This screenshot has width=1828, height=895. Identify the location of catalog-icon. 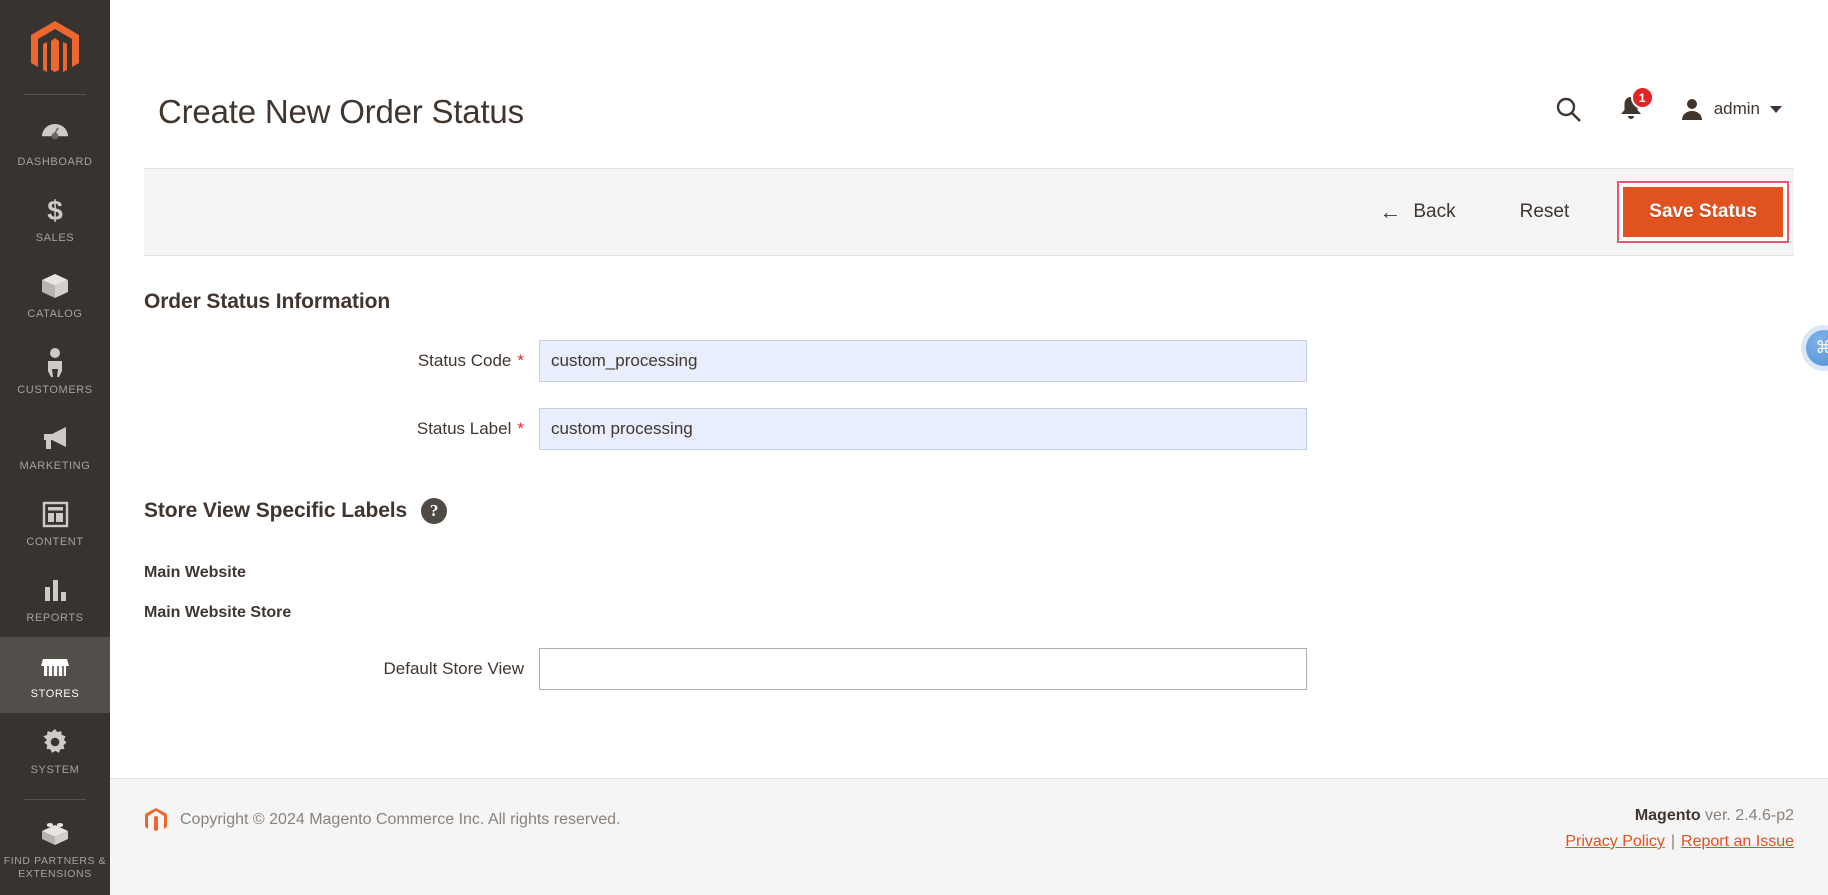
(55, 286).